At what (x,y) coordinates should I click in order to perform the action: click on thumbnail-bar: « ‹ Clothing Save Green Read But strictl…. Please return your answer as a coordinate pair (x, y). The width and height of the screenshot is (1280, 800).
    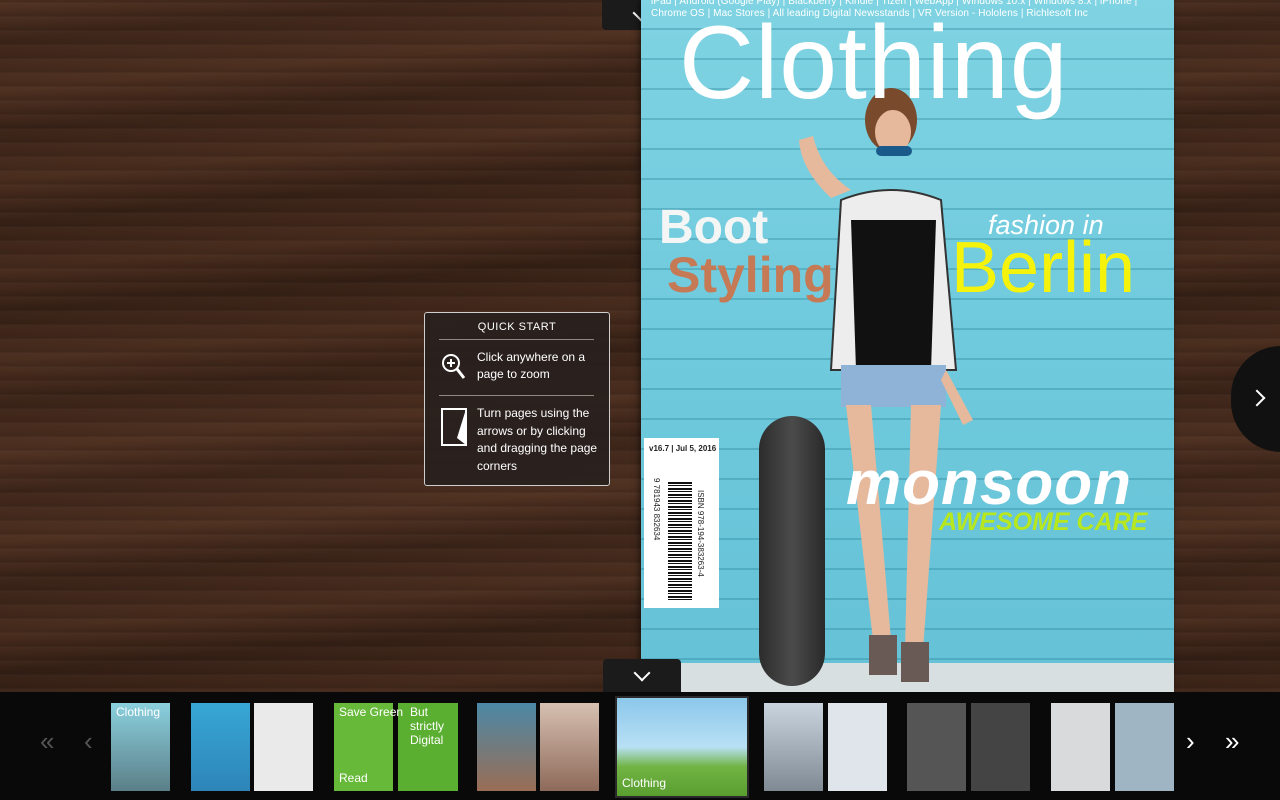
    Looking at the image, I should click on (640, 746).